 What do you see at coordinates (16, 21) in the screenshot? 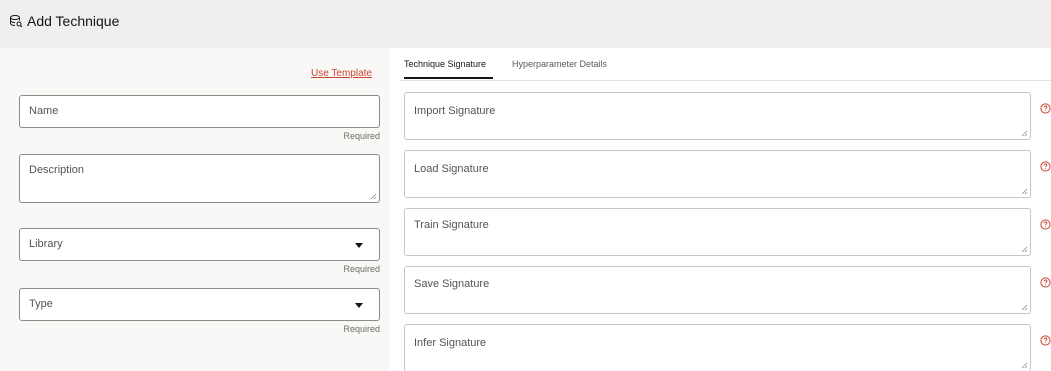
I see `technique-icon` at bounding box center [16, 21].